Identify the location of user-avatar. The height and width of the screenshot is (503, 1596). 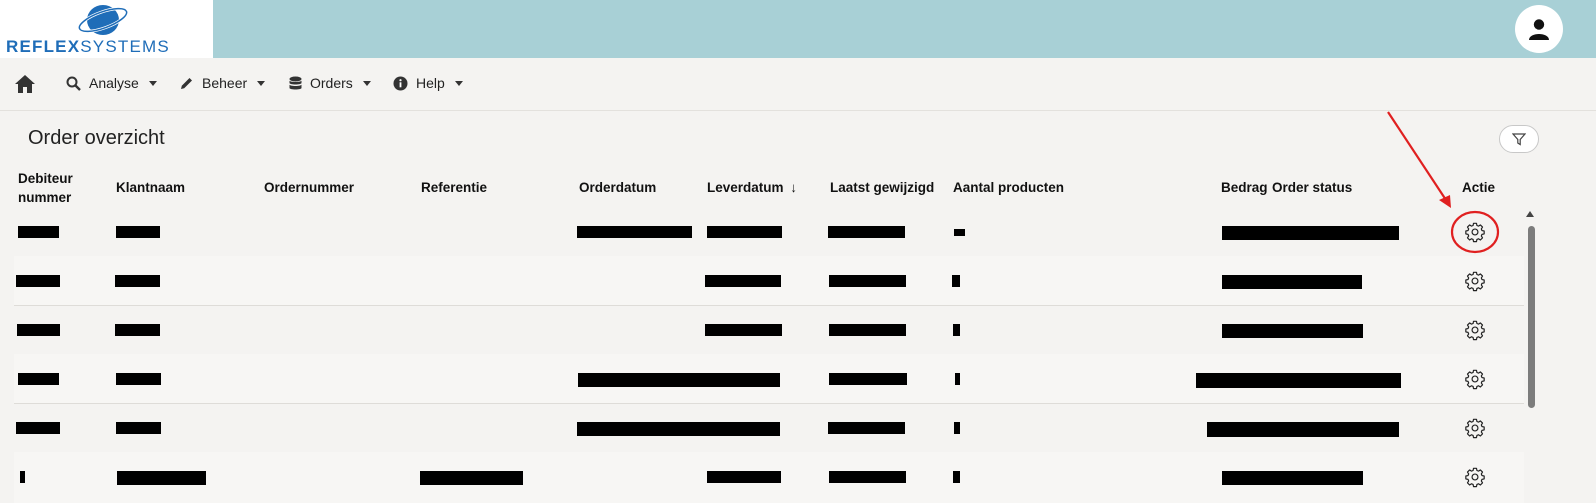
(1539, 29).